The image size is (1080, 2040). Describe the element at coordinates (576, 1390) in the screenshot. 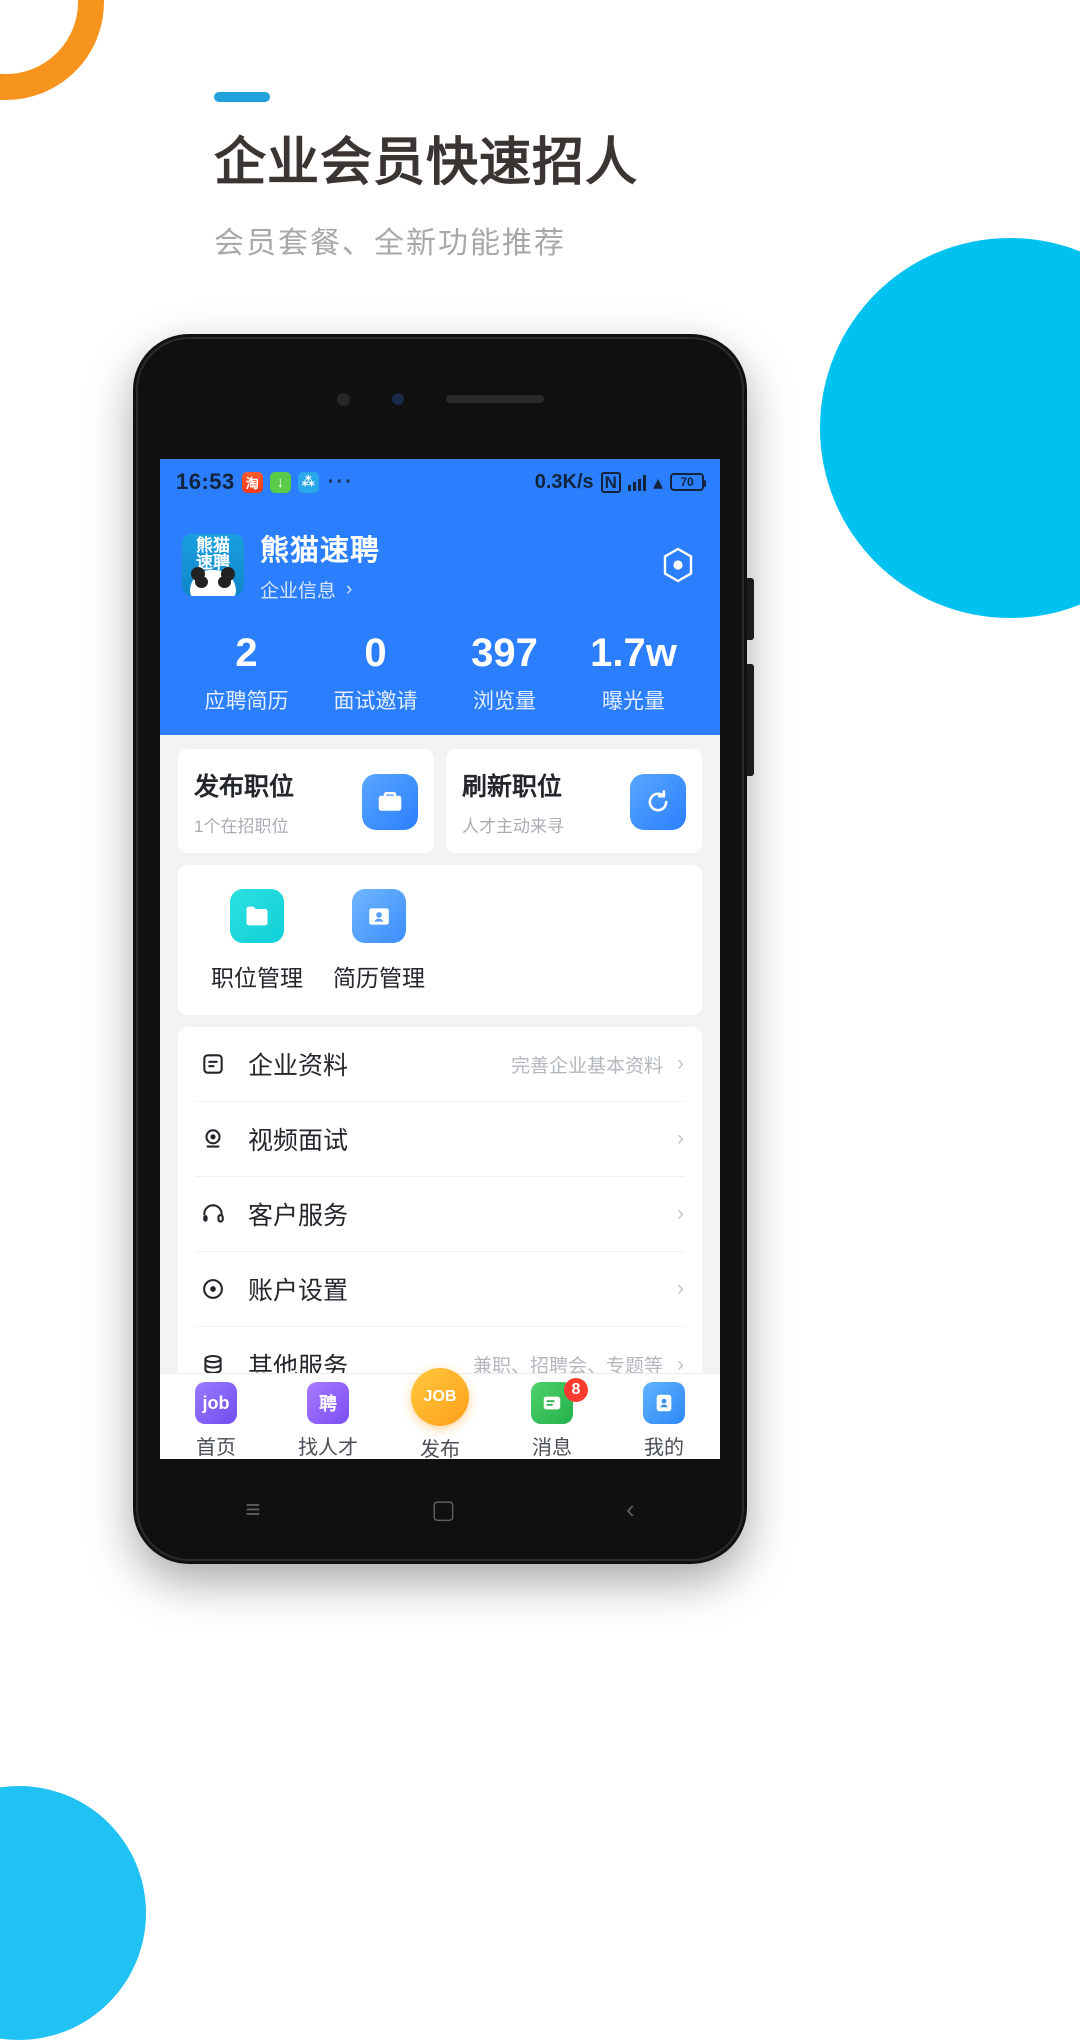

I see `status-badge: 8` at that location.